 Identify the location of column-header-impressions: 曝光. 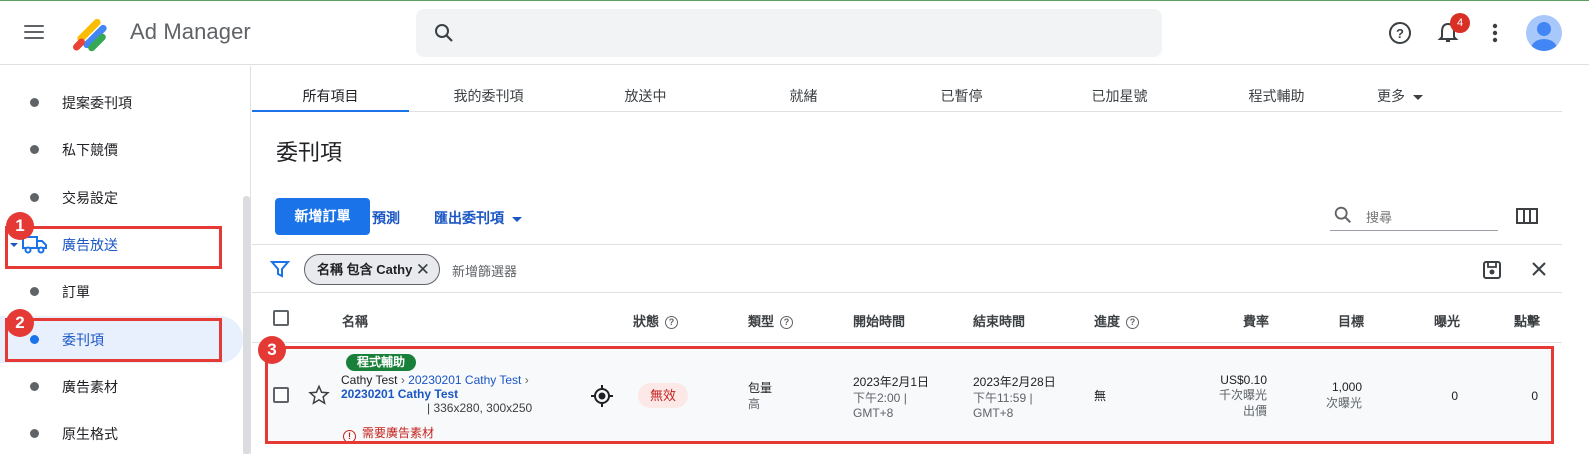
(1447, 320).